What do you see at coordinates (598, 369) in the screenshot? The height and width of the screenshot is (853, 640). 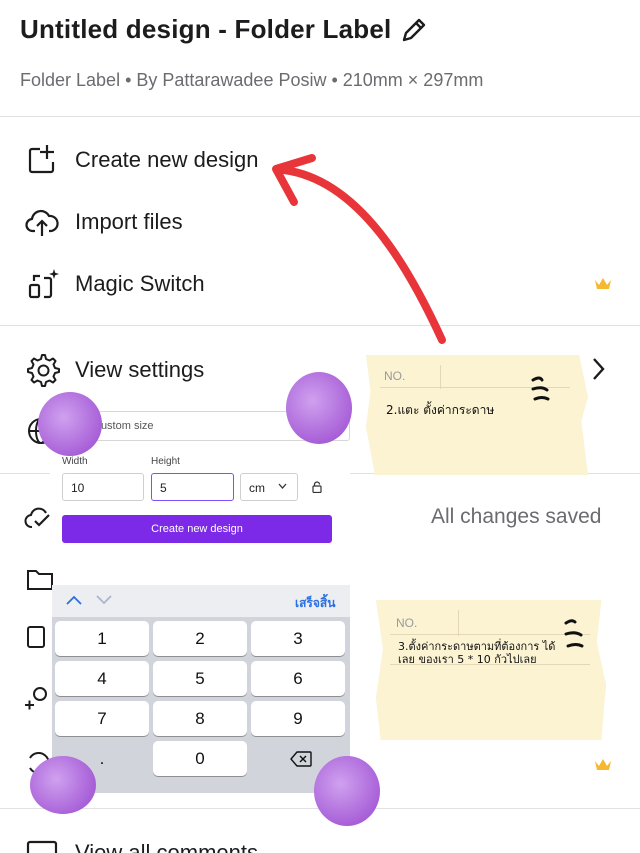 I see `chevron-right-icon` at bounding box center [598, 369].